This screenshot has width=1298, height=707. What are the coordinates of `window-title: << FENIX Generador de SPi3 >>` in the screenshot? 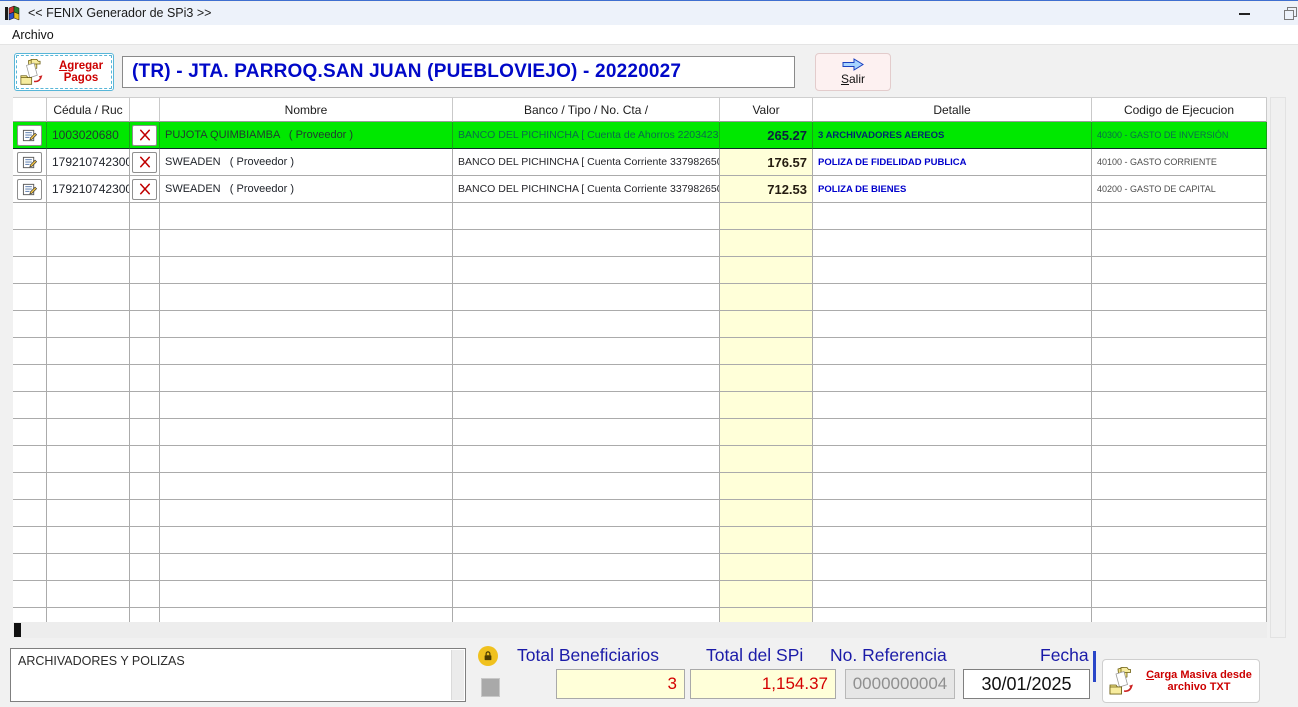 It's located at (120, 13).